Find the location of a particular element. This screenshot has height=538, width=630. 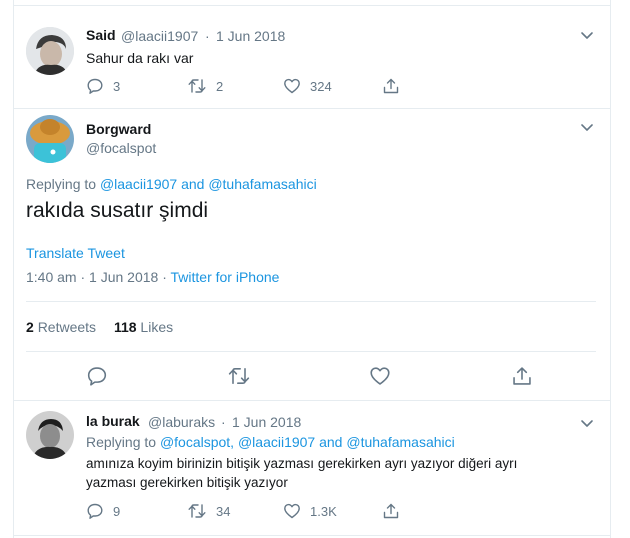

retweet-button: 34 is located at coordinates (208, 511).